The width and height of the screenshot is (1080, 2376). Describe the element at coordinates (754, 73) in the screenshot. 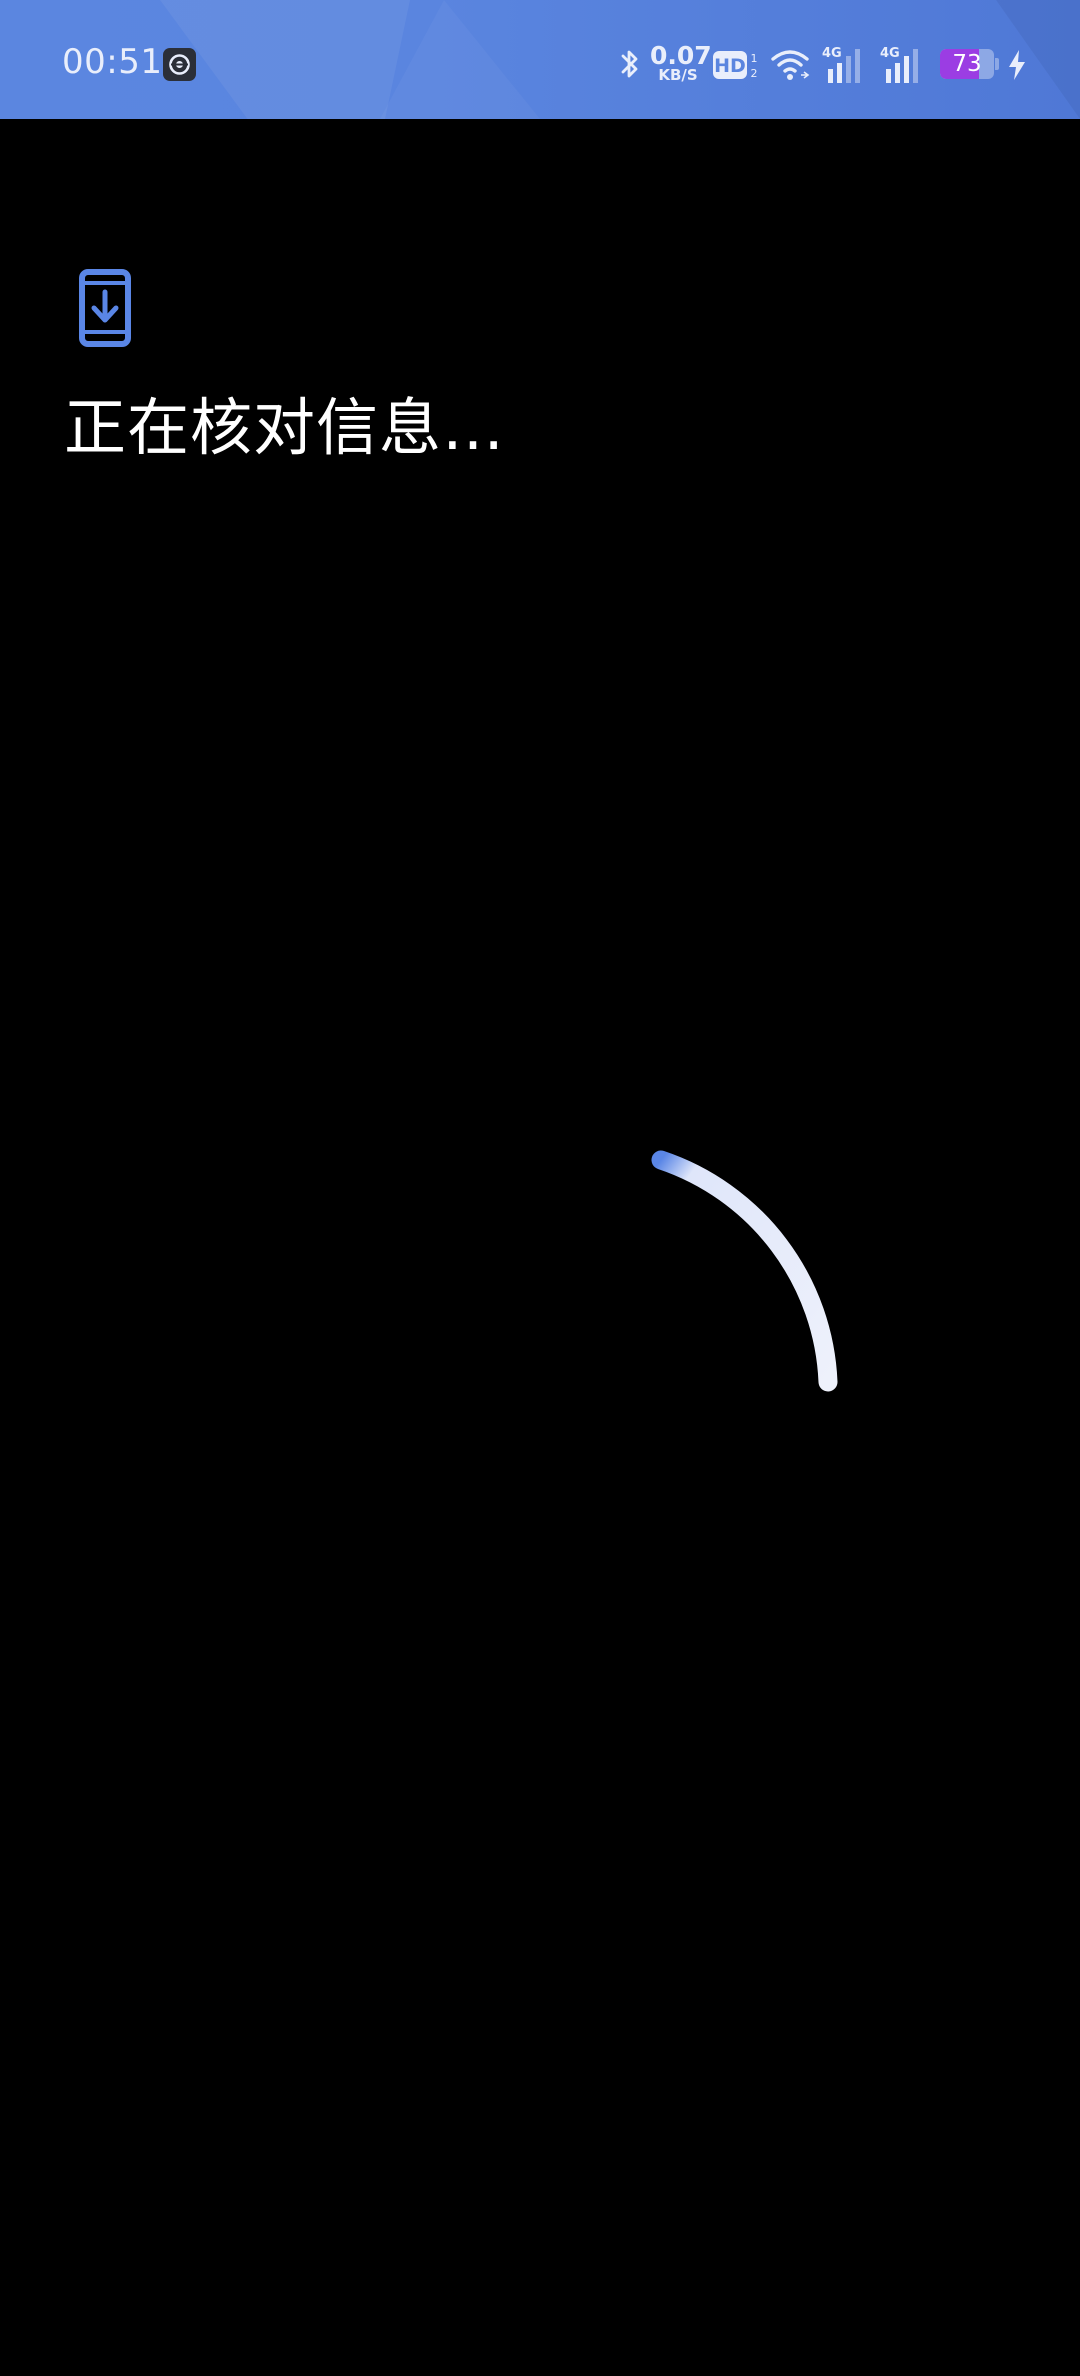

I see `svg-text: 2` at that location.